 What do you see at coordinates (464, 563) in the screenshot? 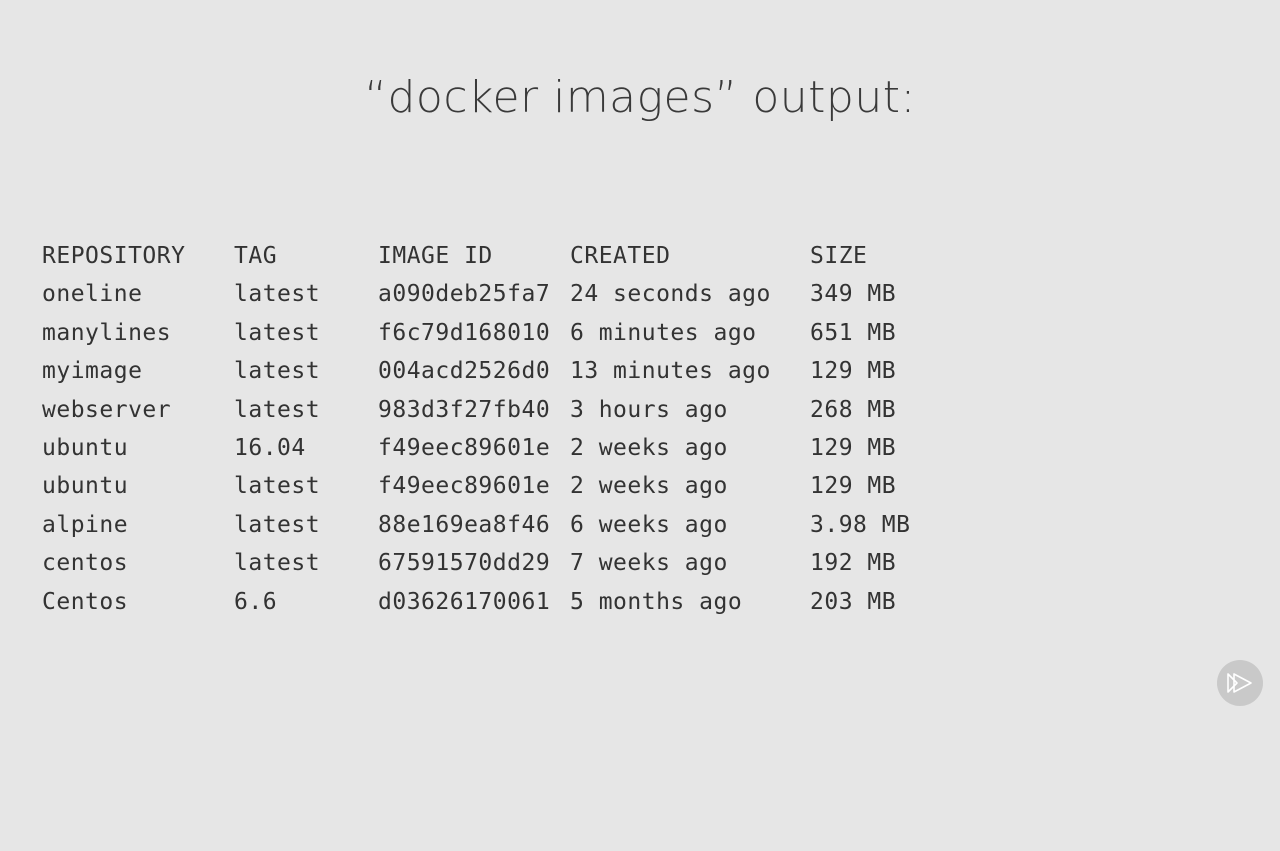
I see `cell-image-id: 67591570dd29` at bounding box center [464, 563].